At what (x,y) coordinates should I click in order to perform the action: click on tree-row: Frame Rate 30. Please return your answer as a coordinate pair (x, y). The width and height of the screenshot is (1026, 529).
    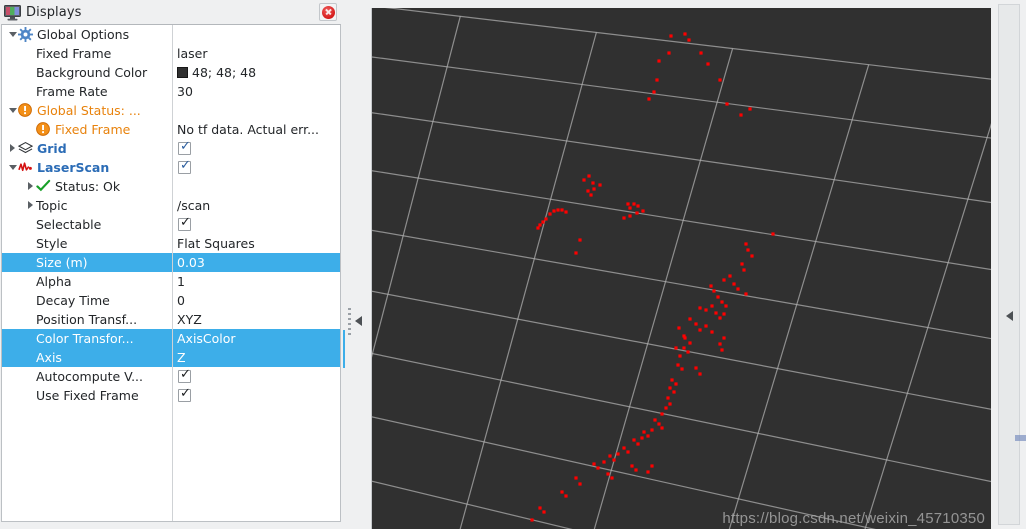
    Looking at the image, I should click on (171, 91).